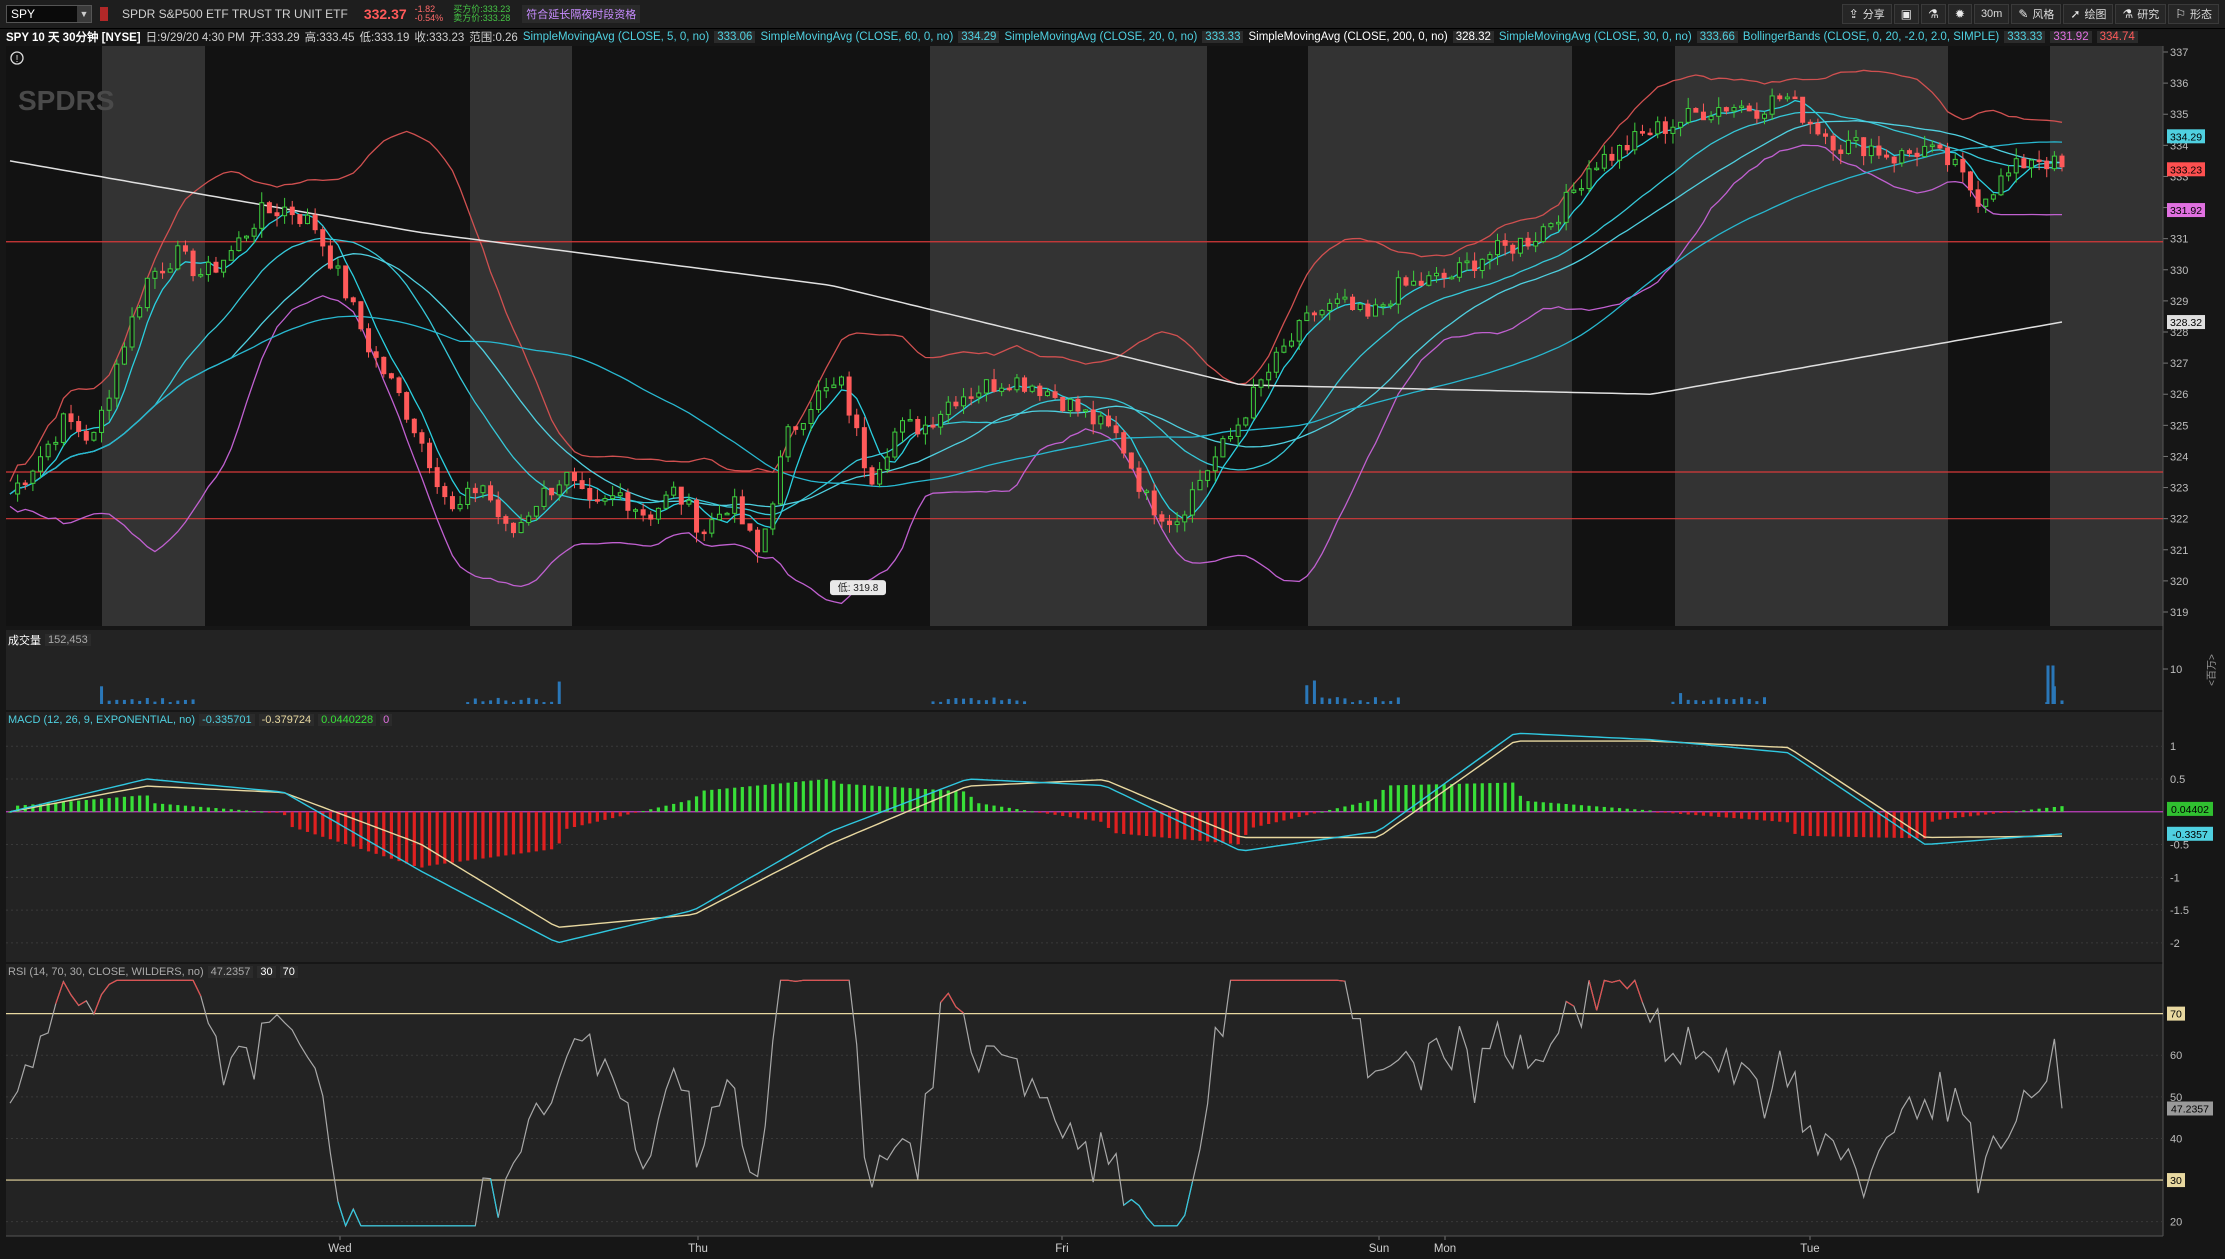 The height and width of the screenshot is (1259, 2225). Describe the element at coordinates (2179, 582) in the screenshot. I see `price-tick-label: 320` at that location.